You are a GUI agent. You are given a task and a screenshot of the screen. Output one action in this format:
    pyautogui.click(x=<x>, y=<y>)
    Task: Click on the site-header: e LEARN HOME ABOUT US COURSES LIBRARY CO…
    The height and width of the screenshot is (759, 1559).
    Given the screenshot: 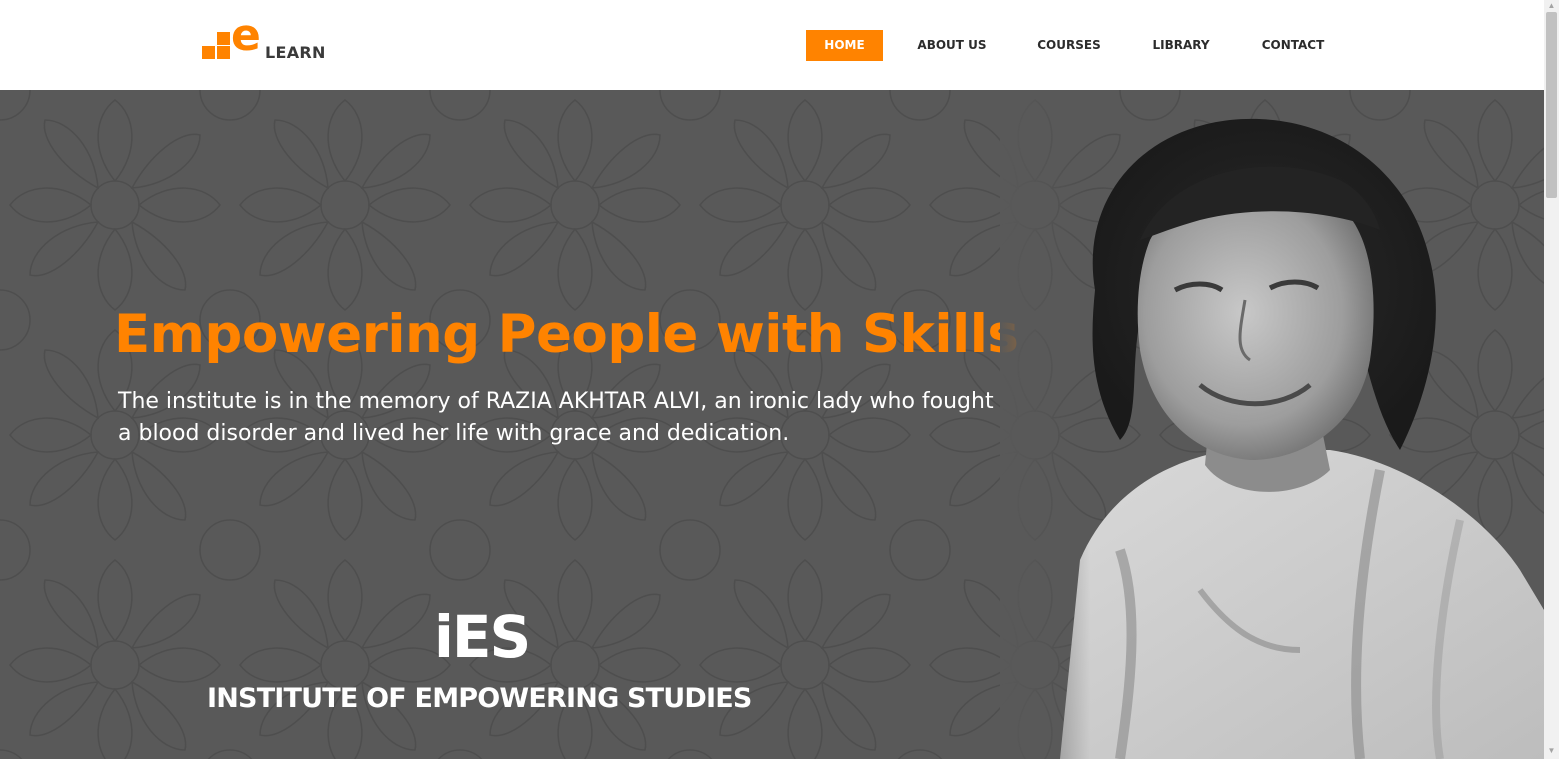 What is the action you would take?
    pyautogui.click(x=772, y=45)
    